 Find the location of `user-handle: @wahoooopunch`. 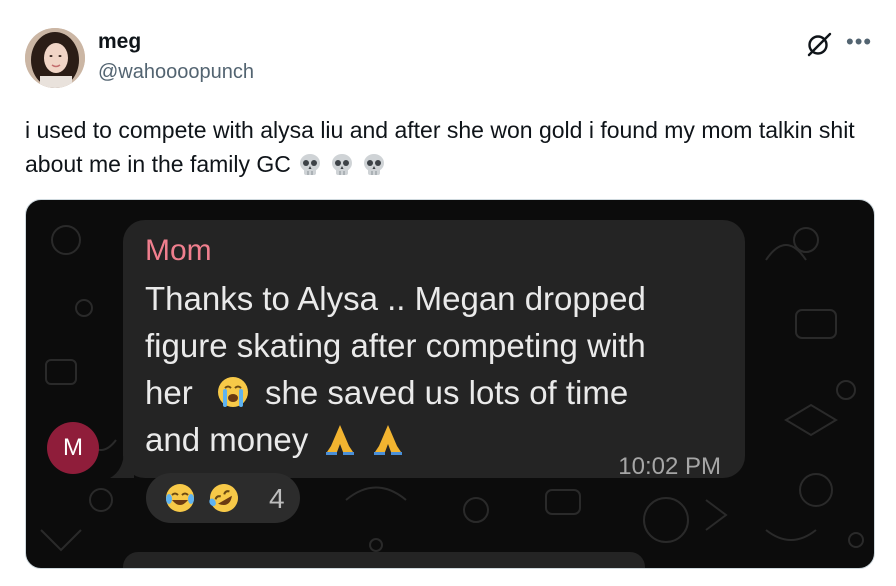

user-handle: @wahoooopunch is located at coordinates (176, 72).